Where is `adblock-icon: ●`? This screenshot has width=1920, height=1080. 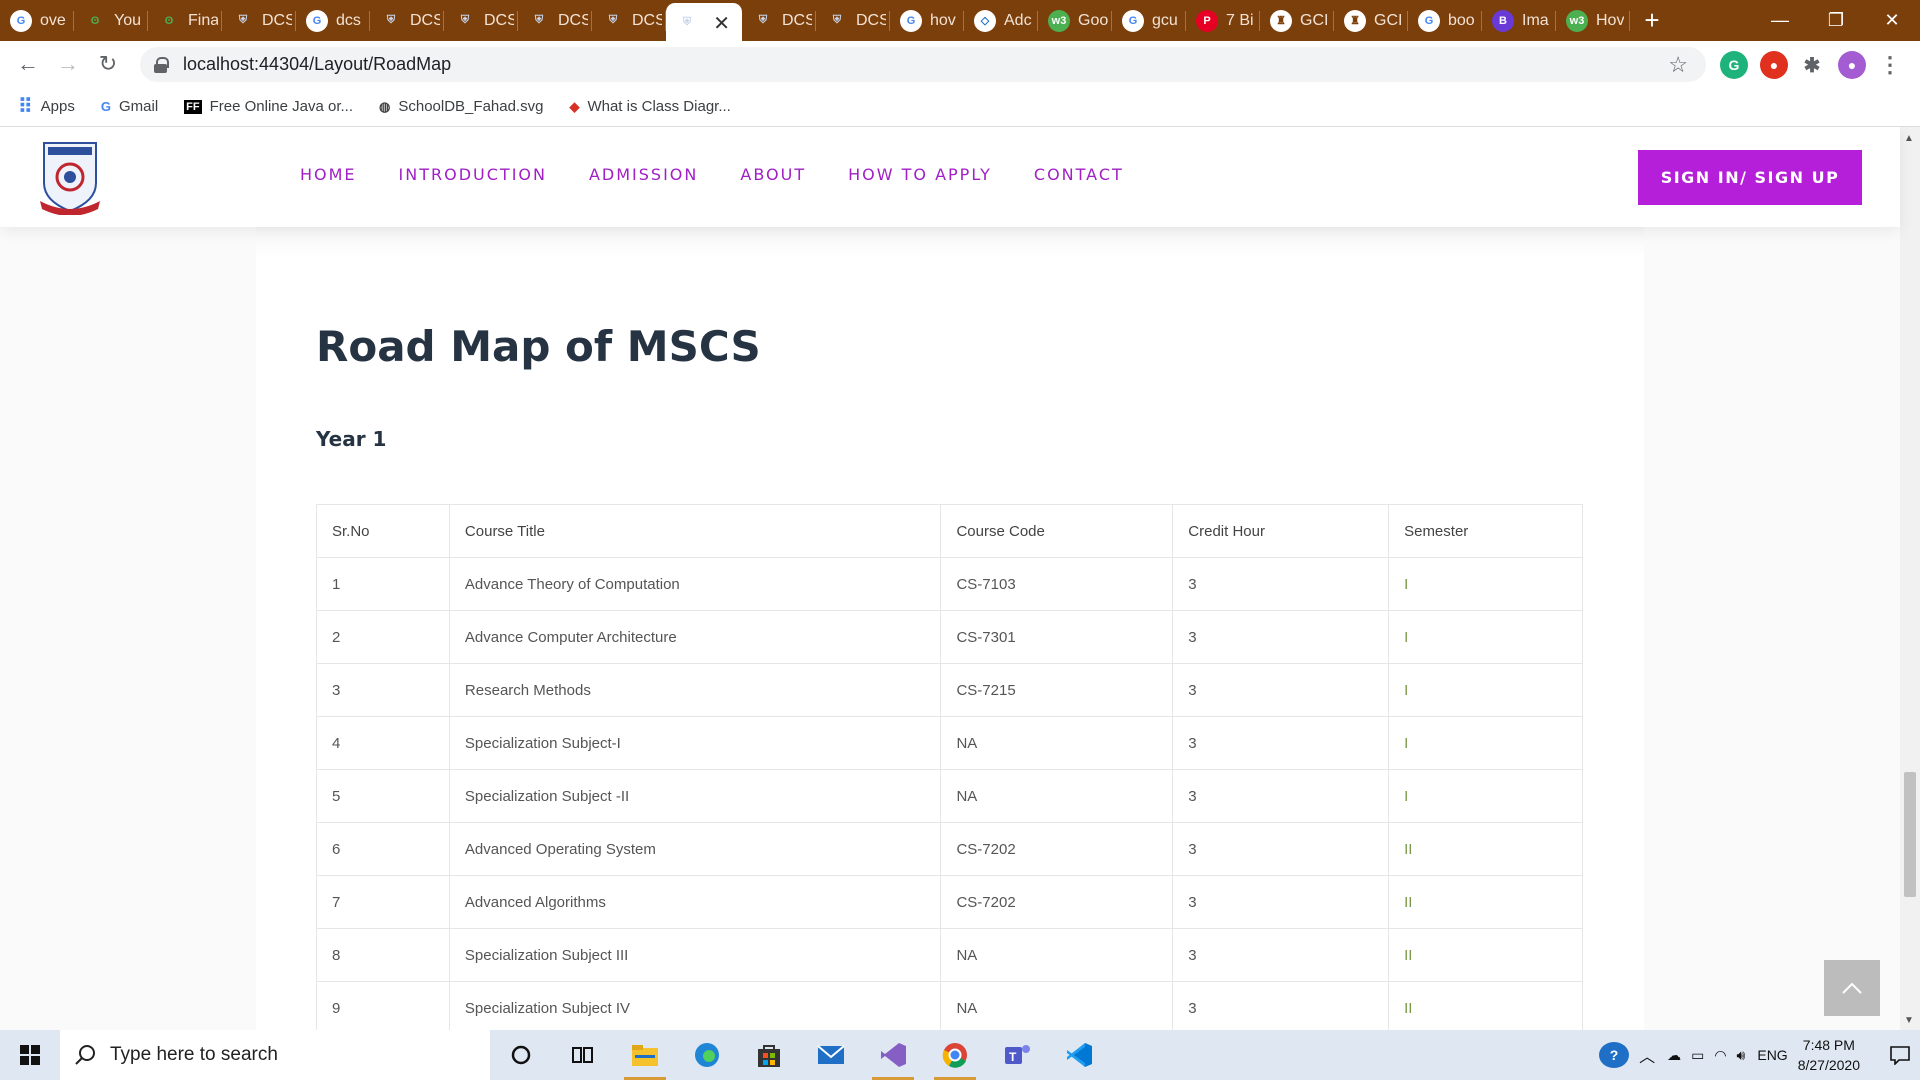
adblock-icon: ● is located at coordinates (1774, 65).